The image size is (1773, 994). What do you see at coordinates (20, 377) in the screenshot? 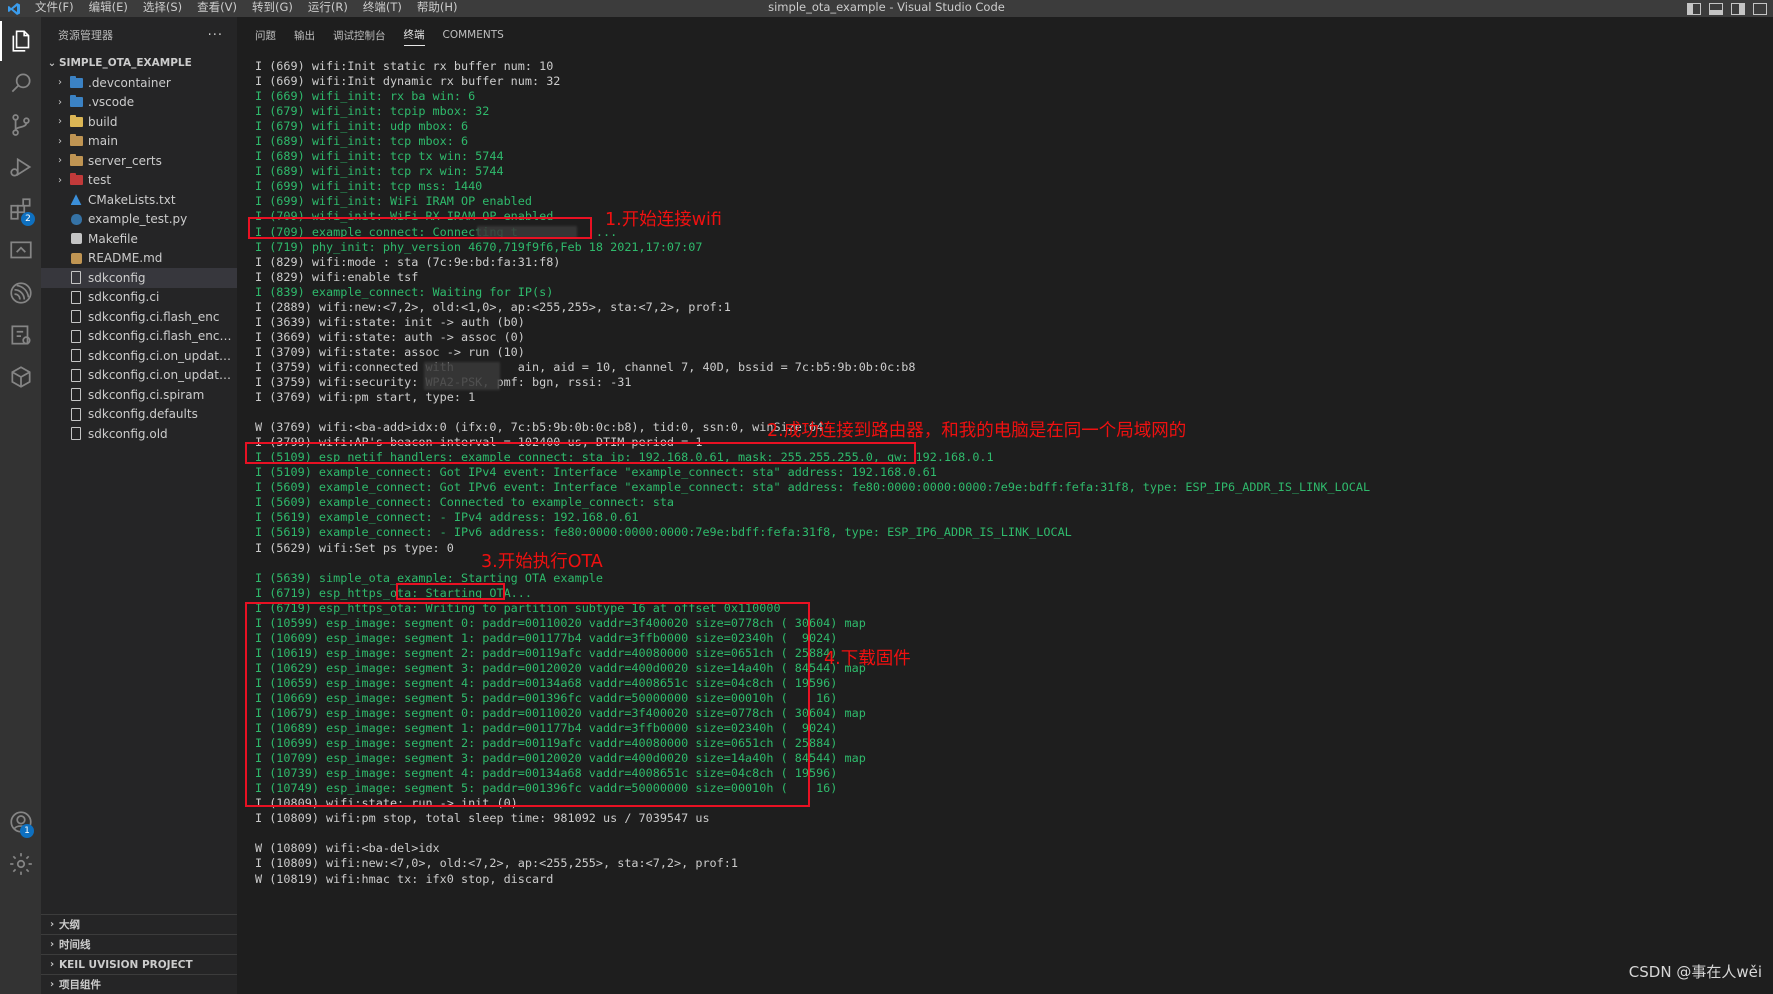
I see `cube-icon` at bounding box center [20, 377].